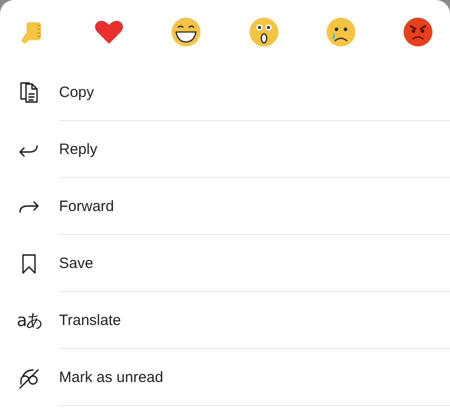  I want to click on menu-item: Copy, so click(225, 92).